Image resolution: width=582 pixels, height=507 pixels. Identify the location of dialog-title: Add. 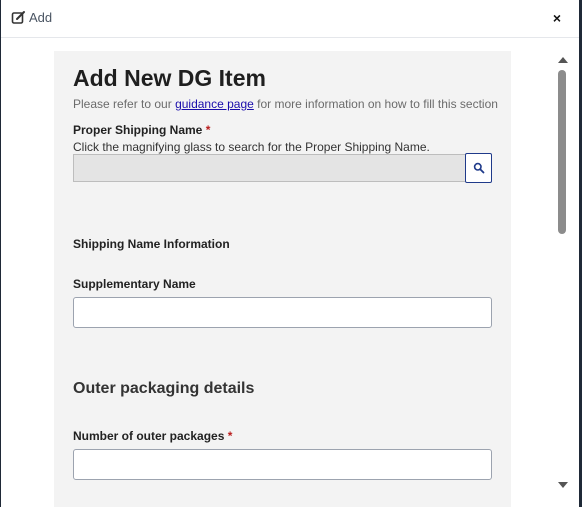
(41, 17).